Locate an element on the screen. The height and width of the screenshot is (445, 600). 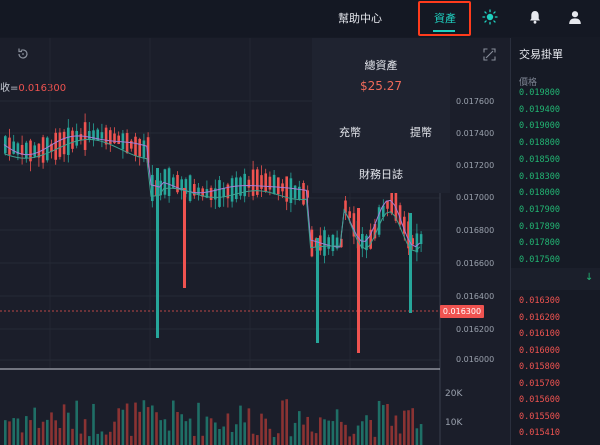
orderbook-ask-row: 0.016000 is located at coordinates (539, 351).